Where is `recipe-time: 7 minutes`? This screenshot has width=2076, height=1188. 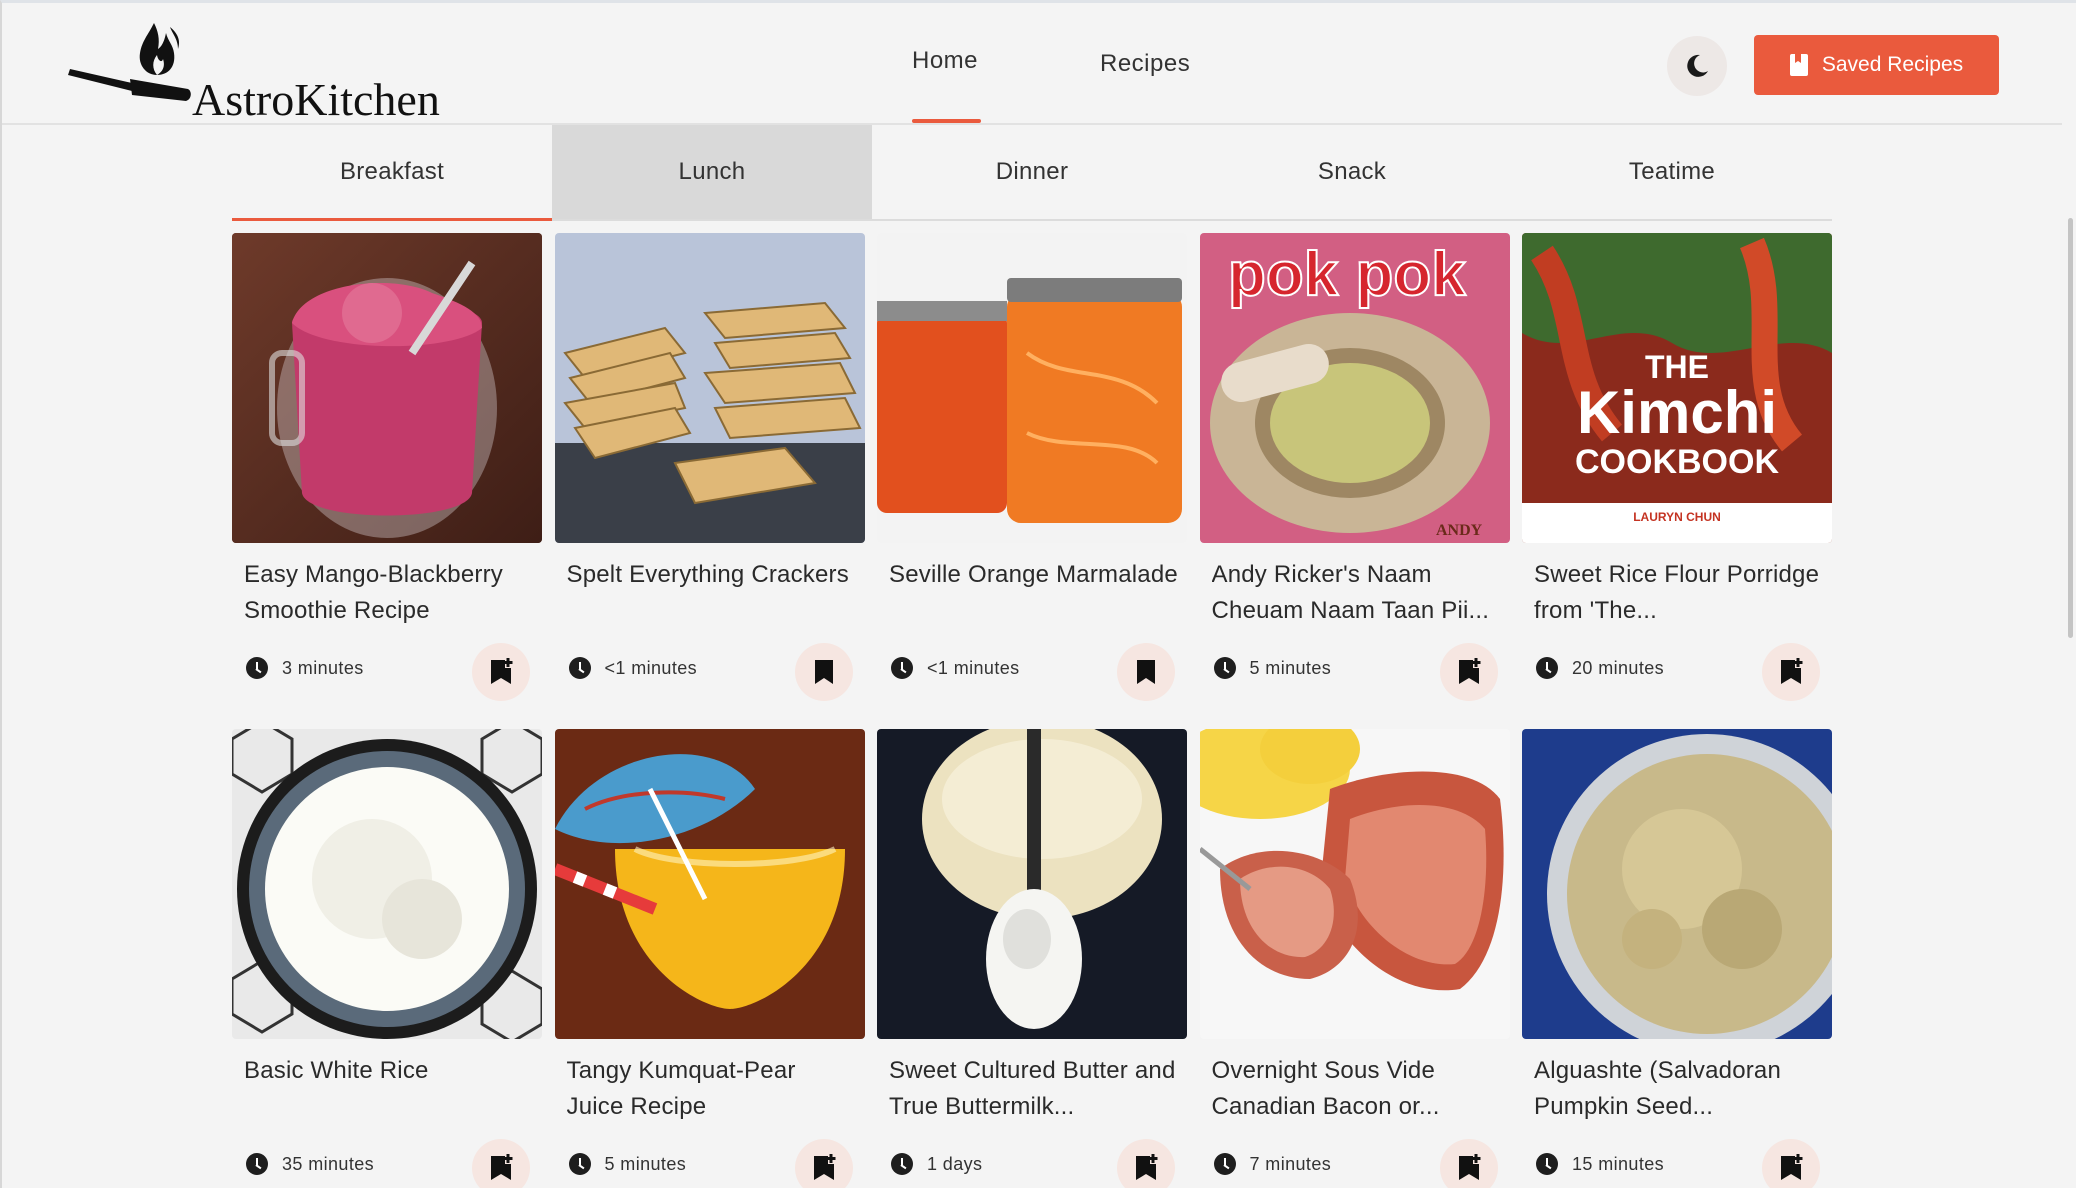
recipe-time: 7 minutes is located at coordinates (1272, 1164).